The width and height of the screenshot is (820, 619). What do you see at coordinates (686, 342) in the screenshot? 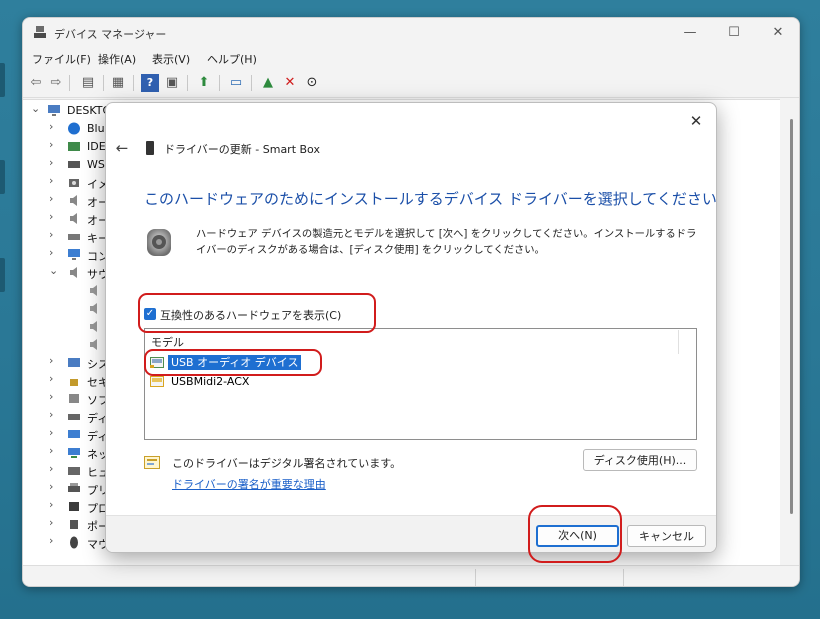
I see `list-scrollbar` at bounding box center [686, 342].